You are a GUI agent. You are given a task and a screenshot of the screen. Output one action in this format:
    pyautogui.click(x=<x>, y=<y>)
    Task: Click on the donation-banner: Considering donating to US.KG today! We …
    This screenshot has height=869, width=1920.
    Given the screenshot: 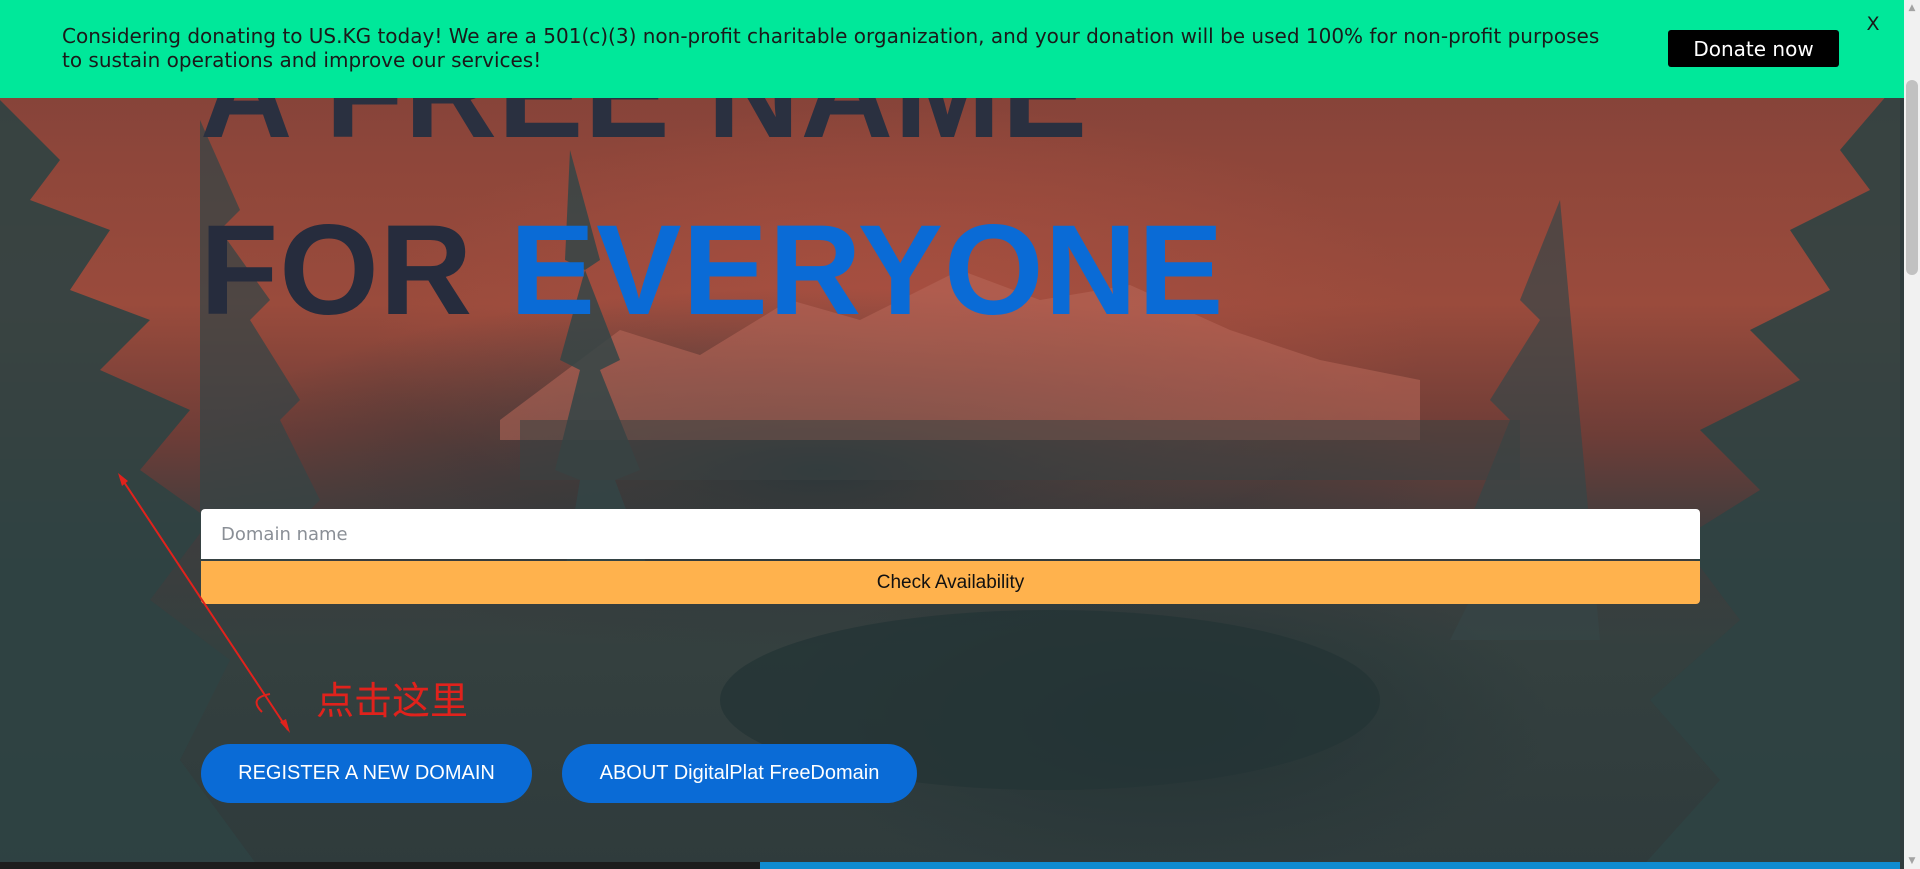 What is the action you would take?
    pyautogui.click(x=952, y=49)
    